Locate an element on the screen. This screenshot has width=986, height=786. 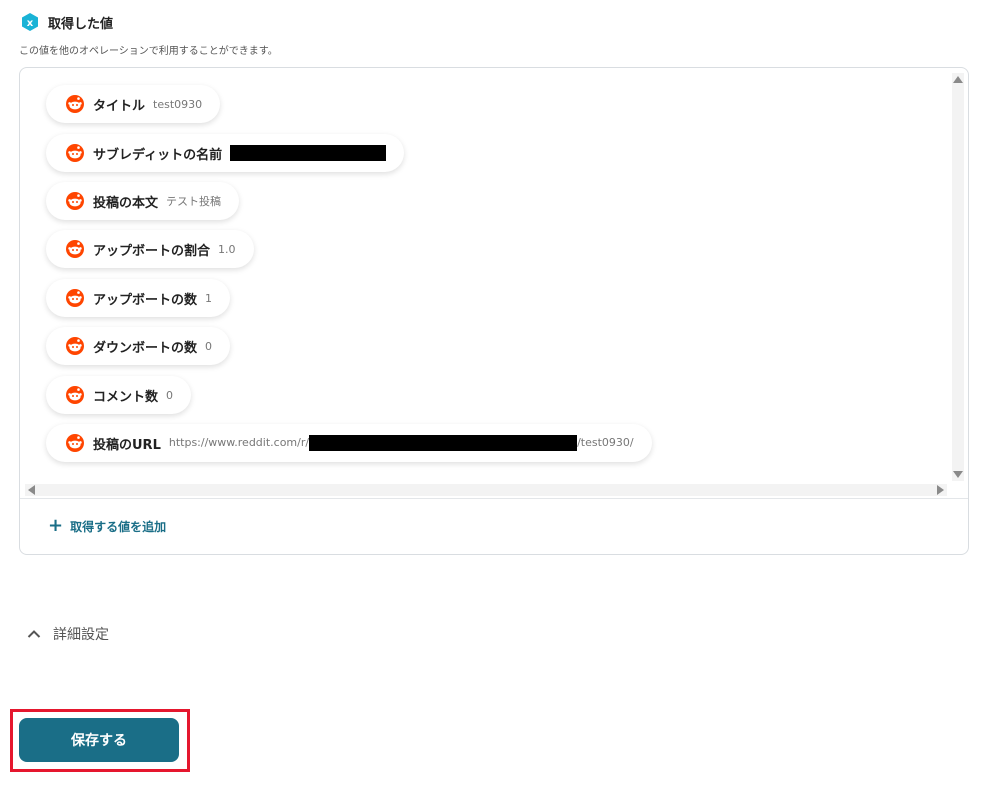
value-pill-upvote-count: アップボートの数 1 is located at coordinates (138, 298).